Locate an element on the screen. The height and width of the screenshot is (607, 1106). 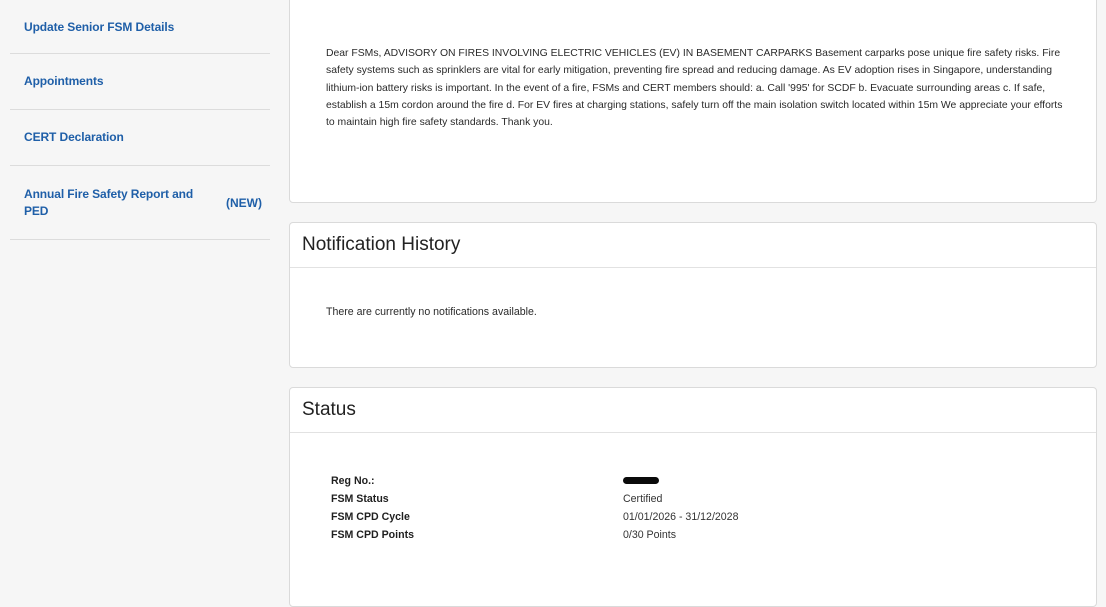
status-row-cpd-cycle: FSM CPD Cycle 01/01/2026 - 31/12/2028 is located at coordinates (681, 517).